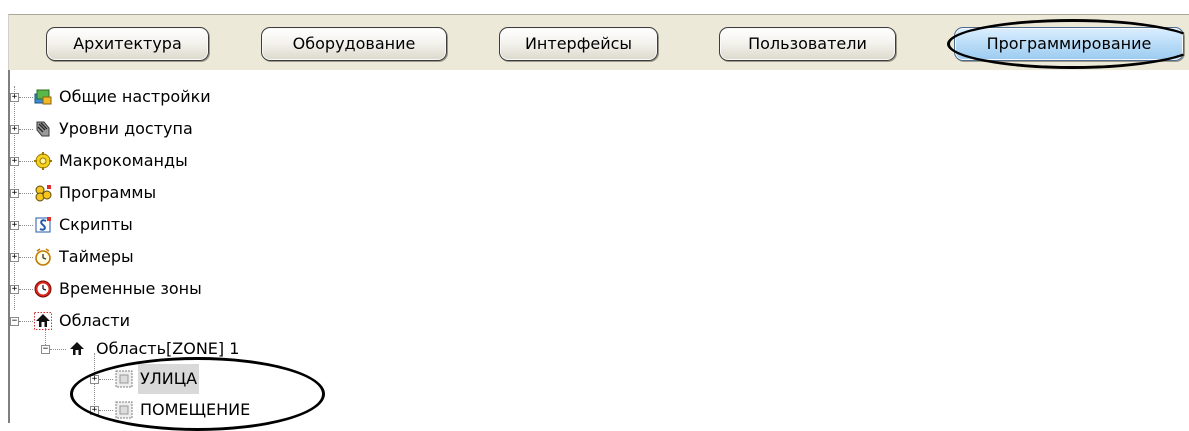 The image size is (1189, 431). I want to click on tree-item-label: УЛИЦА, so click(169, 379).